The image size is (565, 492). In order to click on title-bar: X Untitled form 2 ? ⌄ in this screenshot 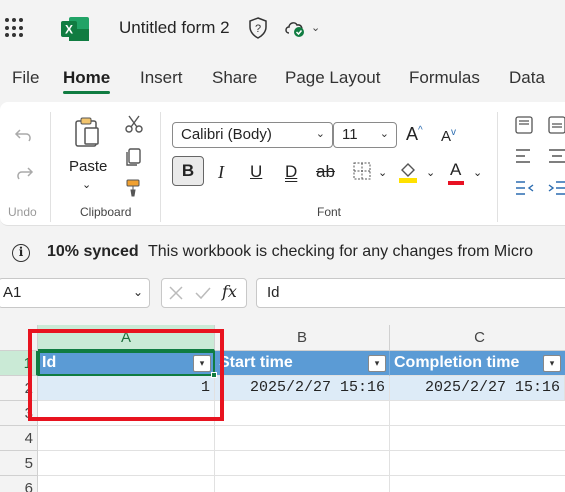, I will do `click(282, 29)`.